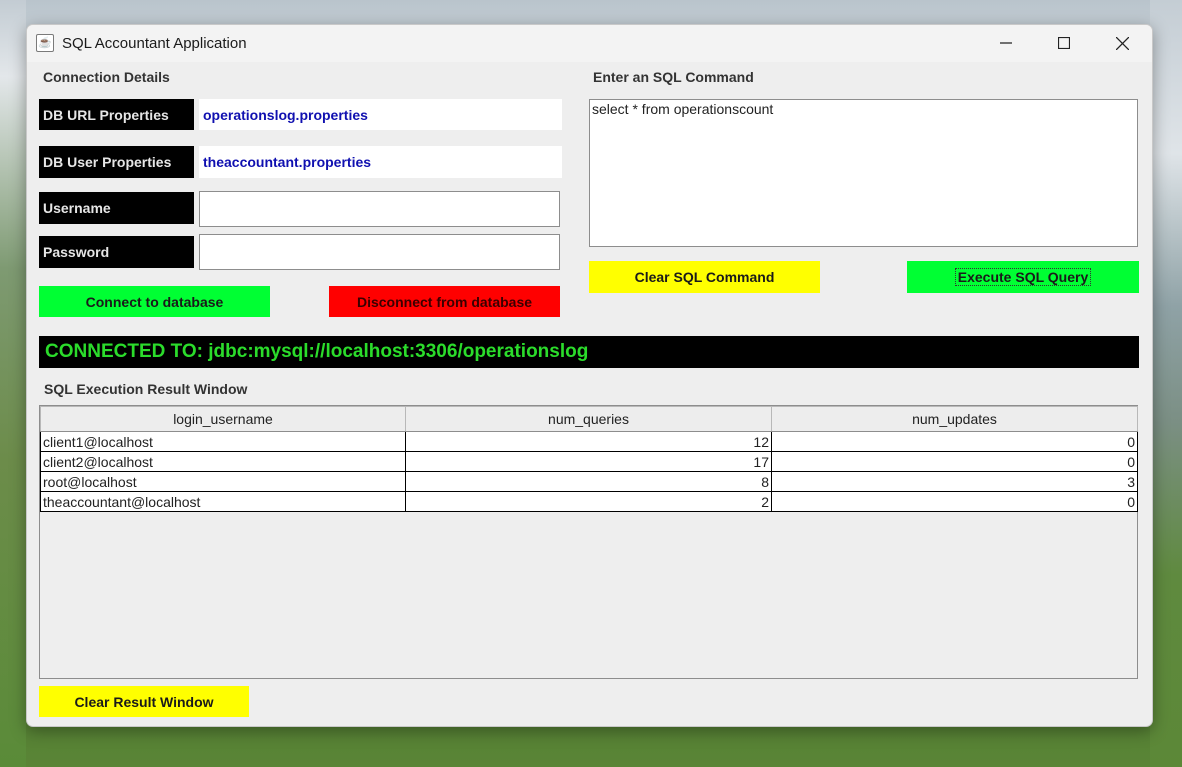 The image size is (1182, 767). I want to click on java-app-icon: ☕, so click(45, 43).